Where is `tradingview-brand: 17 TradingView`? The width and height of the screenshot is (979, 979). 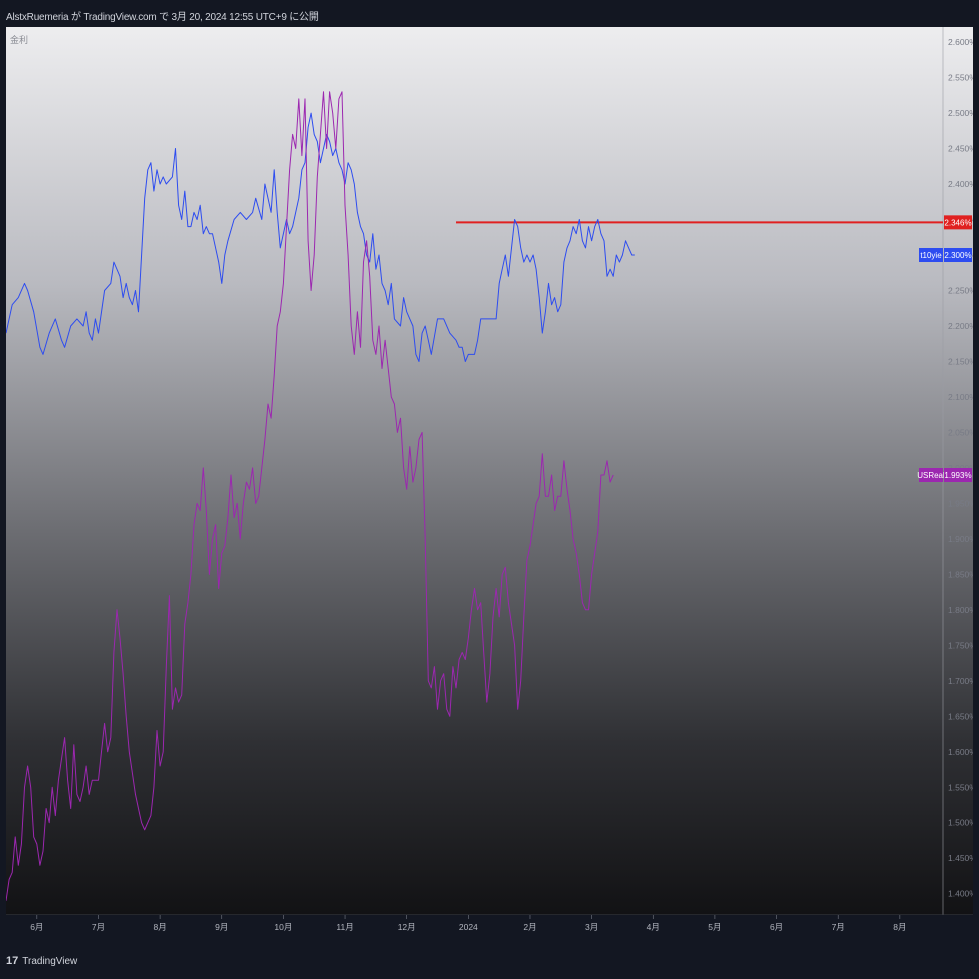 tradingview-brand: 17 TradingView is located at coordinates (41, 961).